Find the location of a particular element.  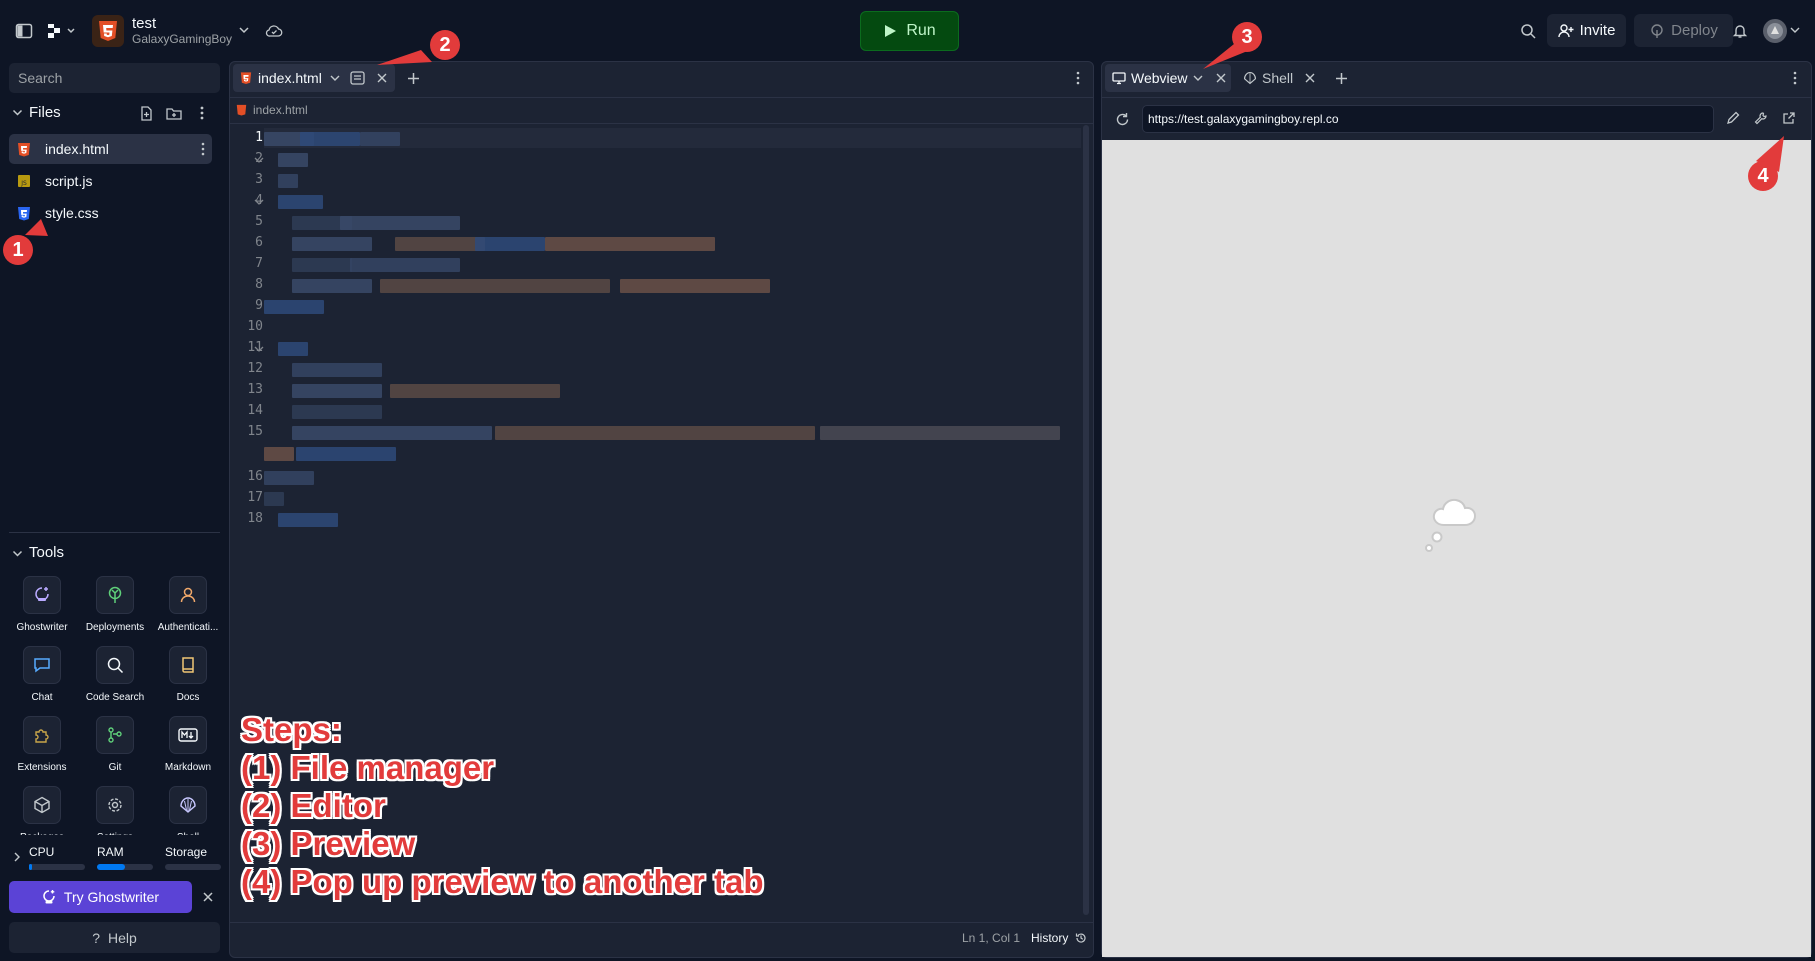

step-4: (4) Pop up preview to another tab is located at coordinates (502, 881).